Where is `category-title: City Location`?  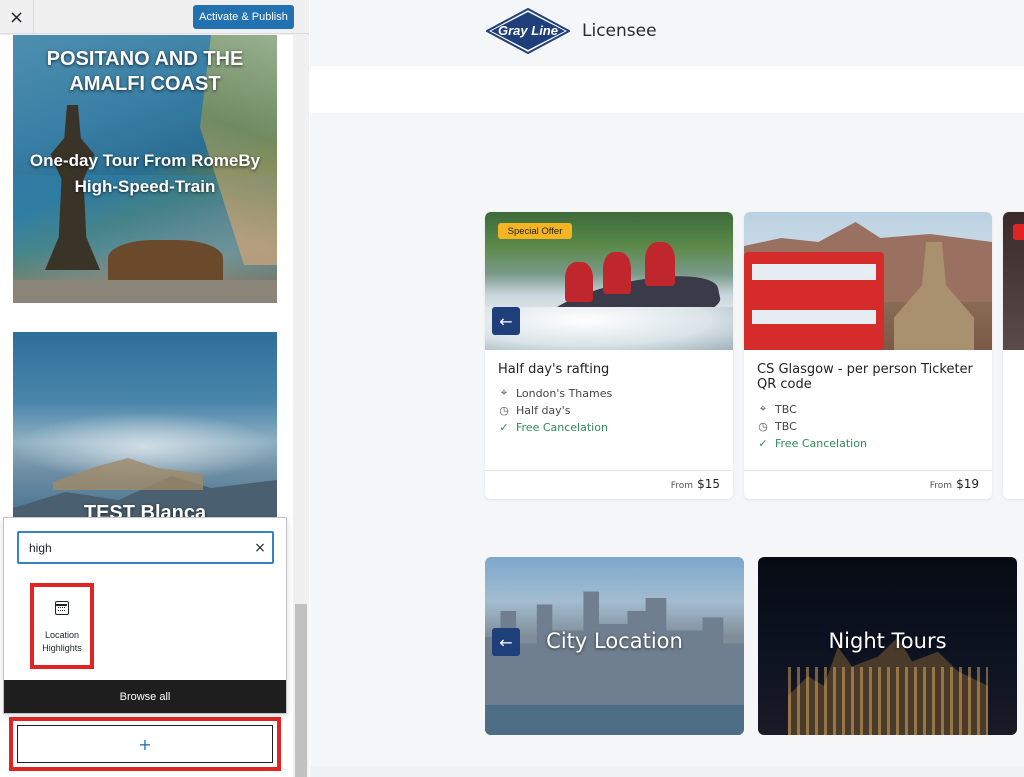 category-title: City Location is located at coordinates (614, 641).